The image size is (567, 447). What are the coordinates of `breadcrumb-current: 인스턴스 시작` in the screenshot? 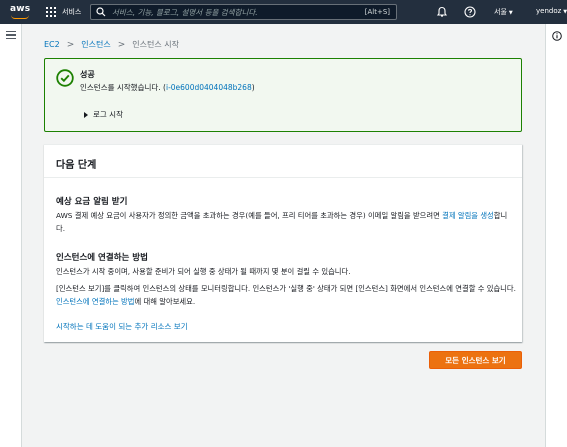 It's located at (155, 44).